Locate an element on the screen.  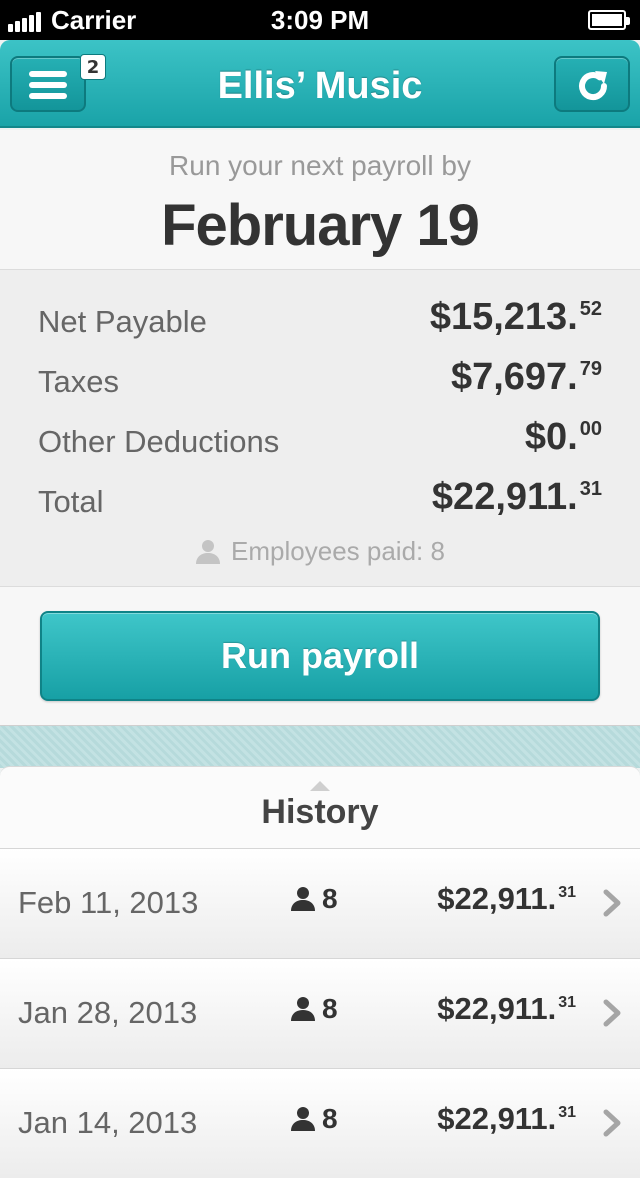
section-separator is located at coordinates (320, 747).